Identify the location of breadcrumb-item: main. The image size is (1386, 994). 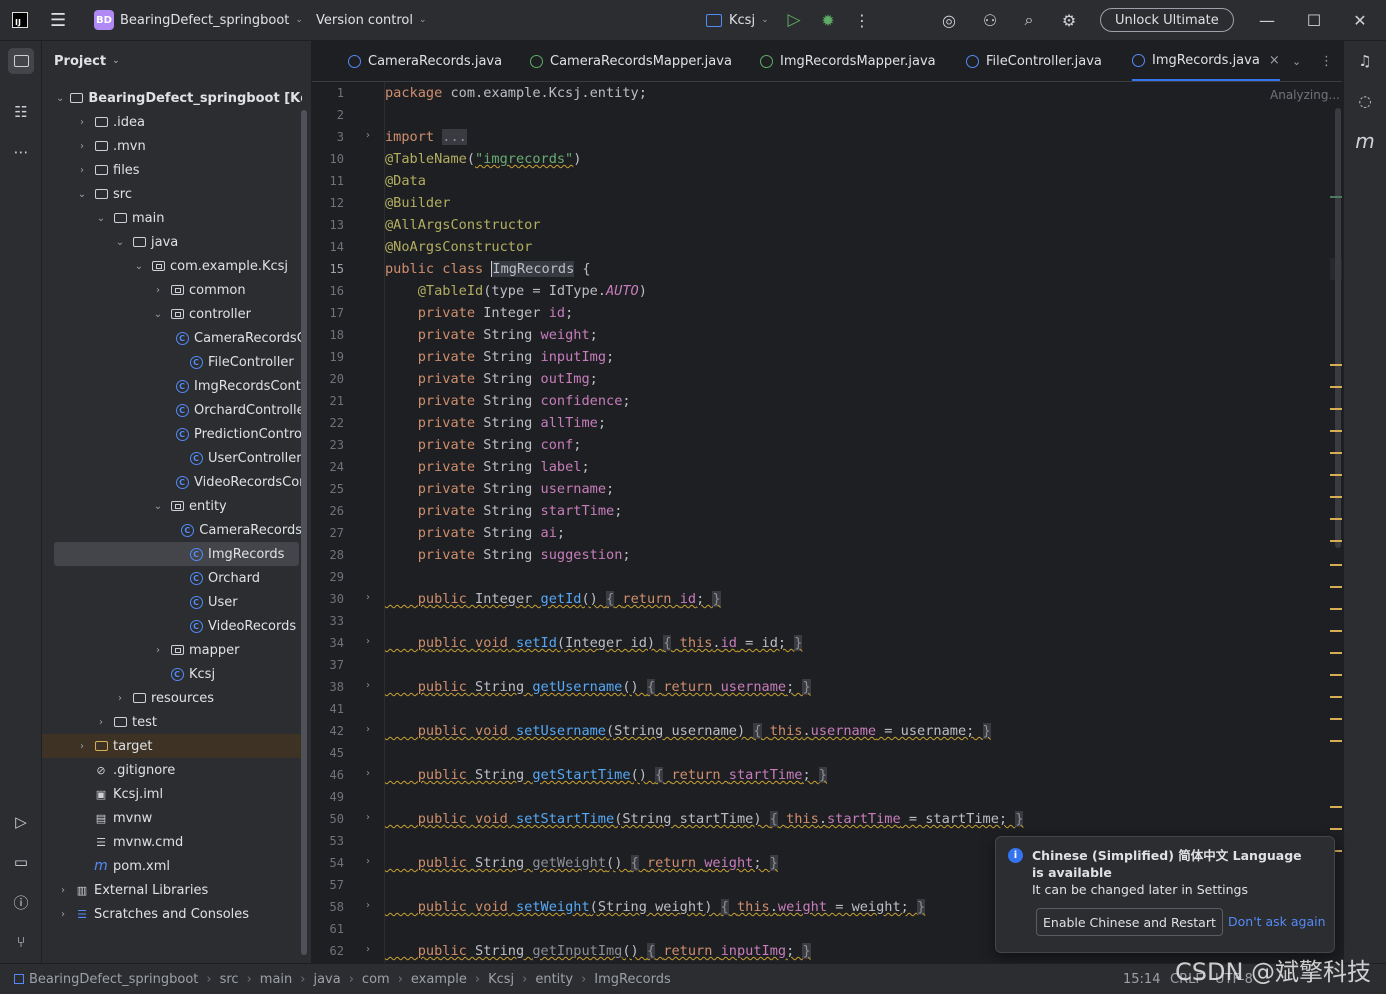
(276, 979).